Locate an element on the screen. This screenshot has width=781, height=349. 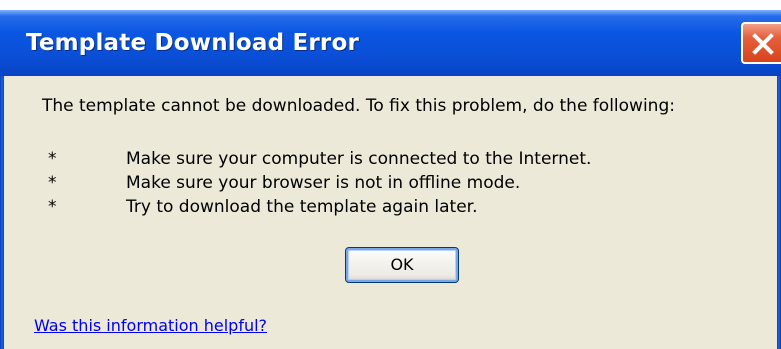
ok-button: OK is located at coordinates (402, 265).